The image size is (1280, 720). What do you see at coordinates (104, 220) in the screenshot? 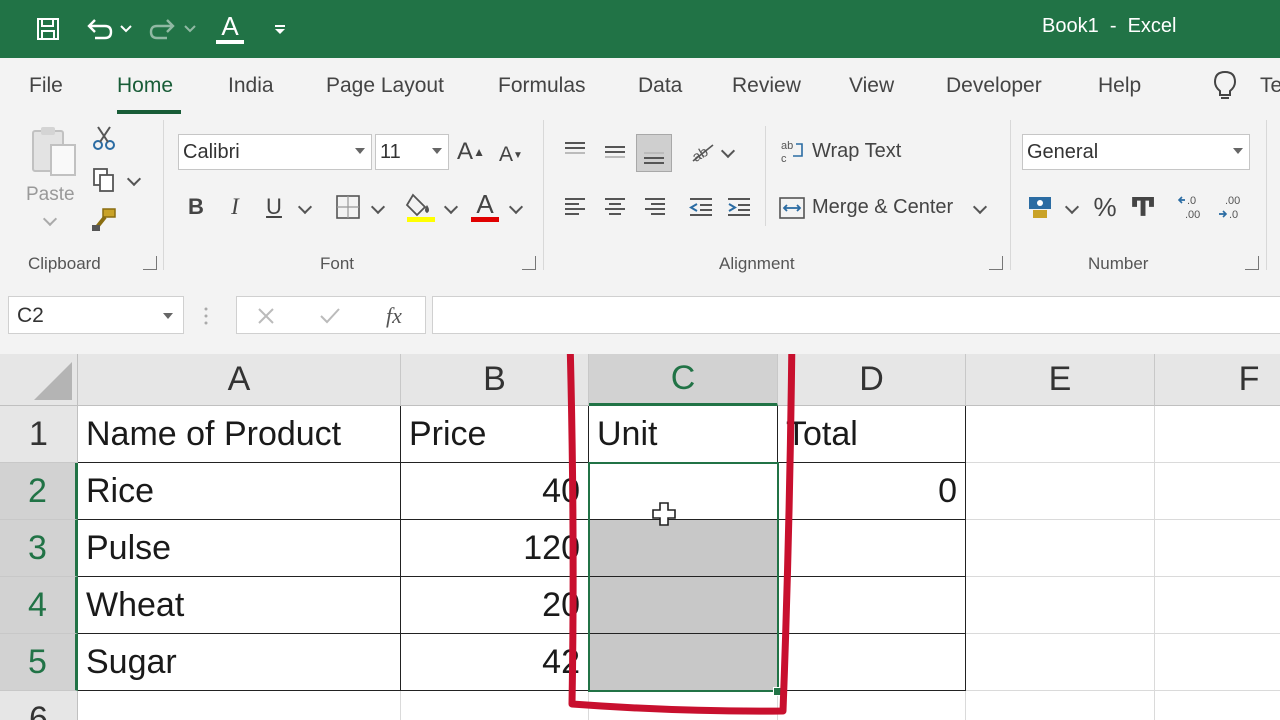
I see `format-painter-icon` at bounding box center [104, 220].